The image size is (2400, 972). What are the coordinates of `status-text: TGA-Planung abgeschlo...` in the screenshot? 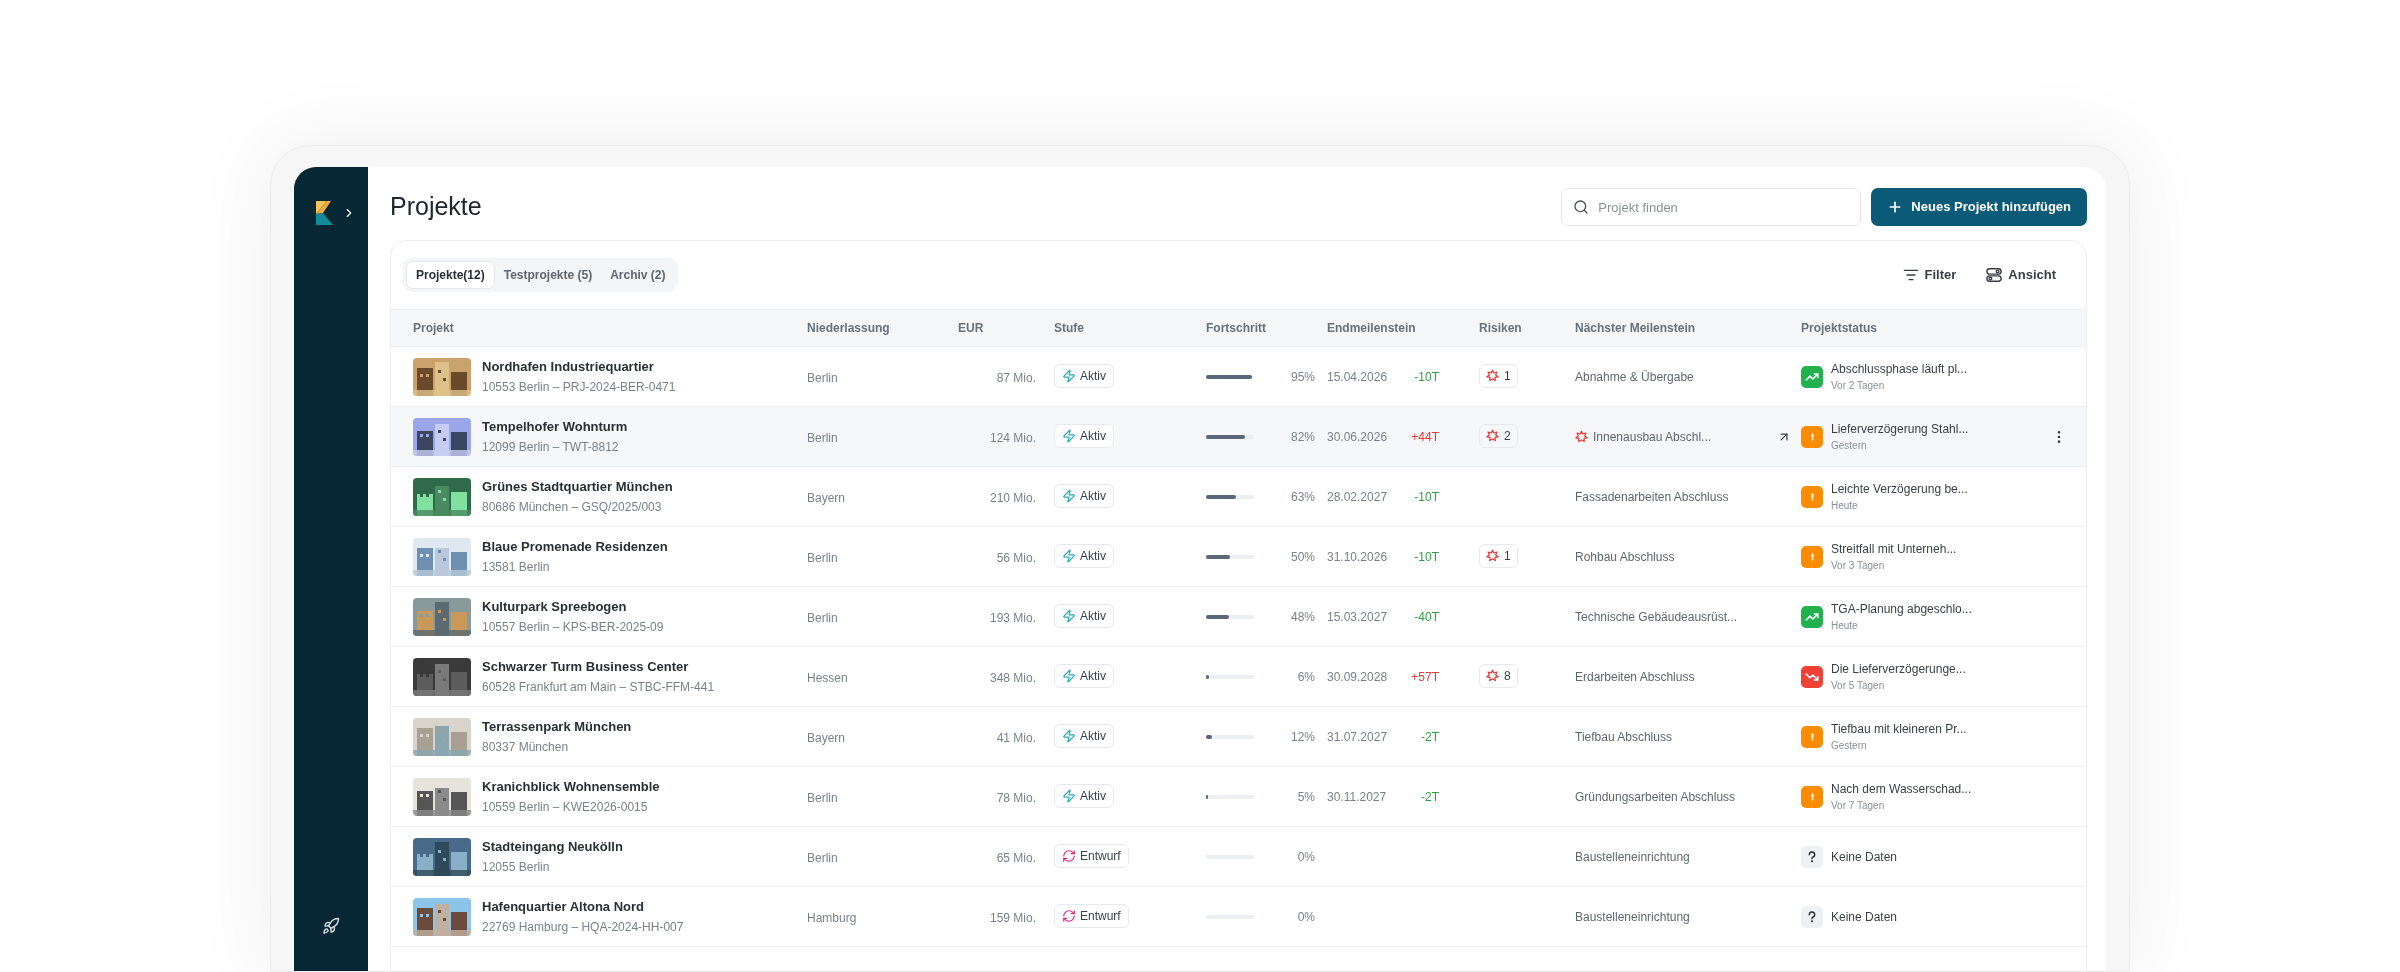 It's located at (1901, 609).